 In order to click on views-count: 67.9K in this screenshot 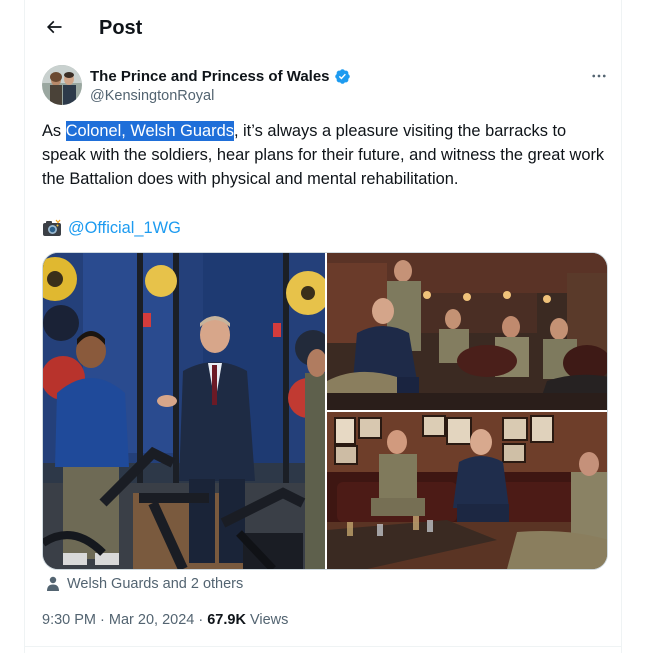, I will do `click(226, 620)`.